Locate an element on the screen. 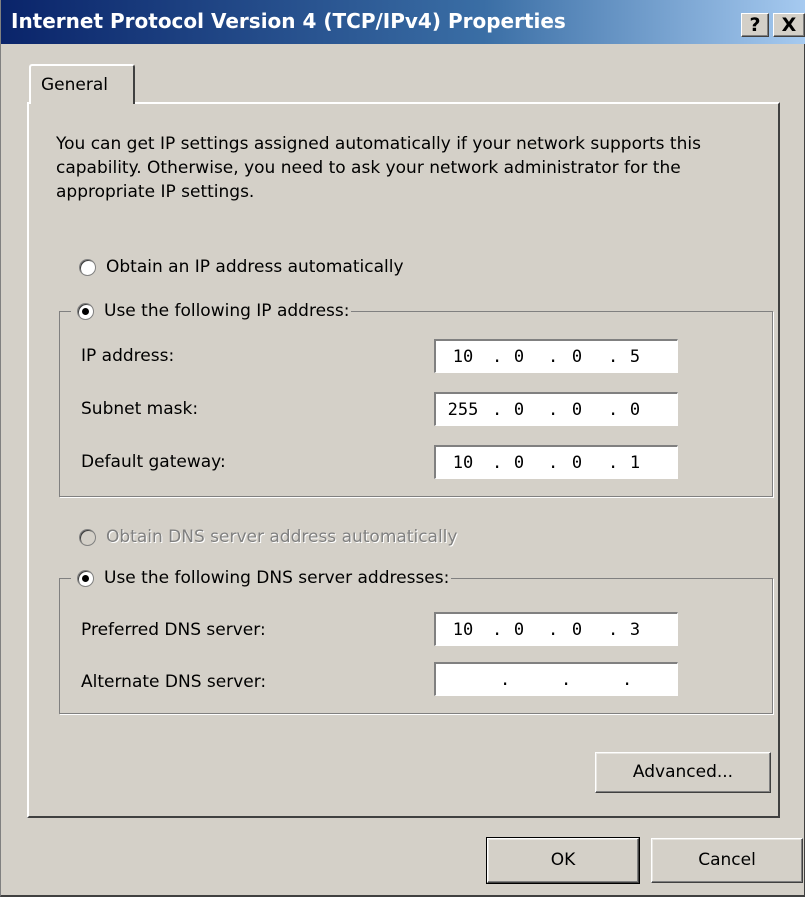  ip-auto-label: Obtain an IP address automatically is located at coordinates (255, 267).